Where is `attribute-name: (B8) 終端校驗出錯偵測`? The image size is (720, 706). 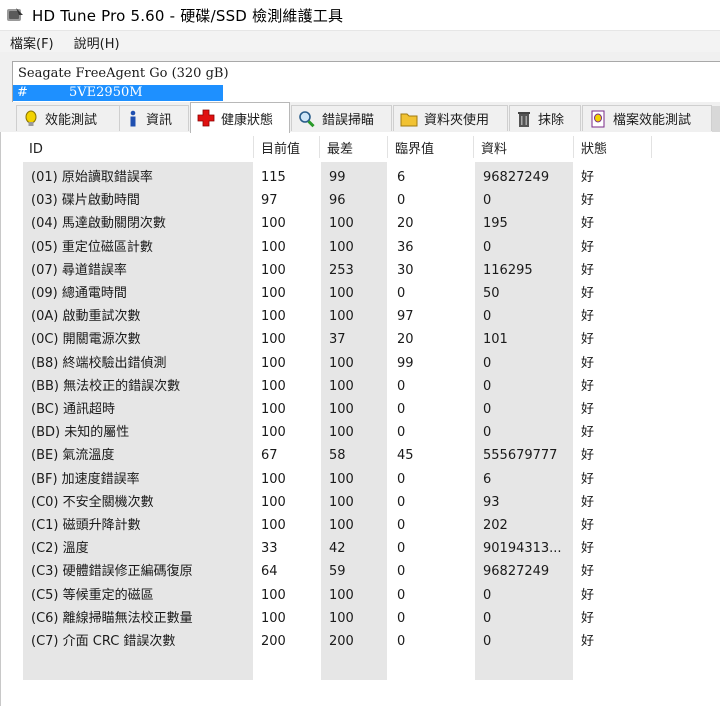 attribute-name: (B8) 終端校驗出錯偵測 is located at coordinates (99, 363).